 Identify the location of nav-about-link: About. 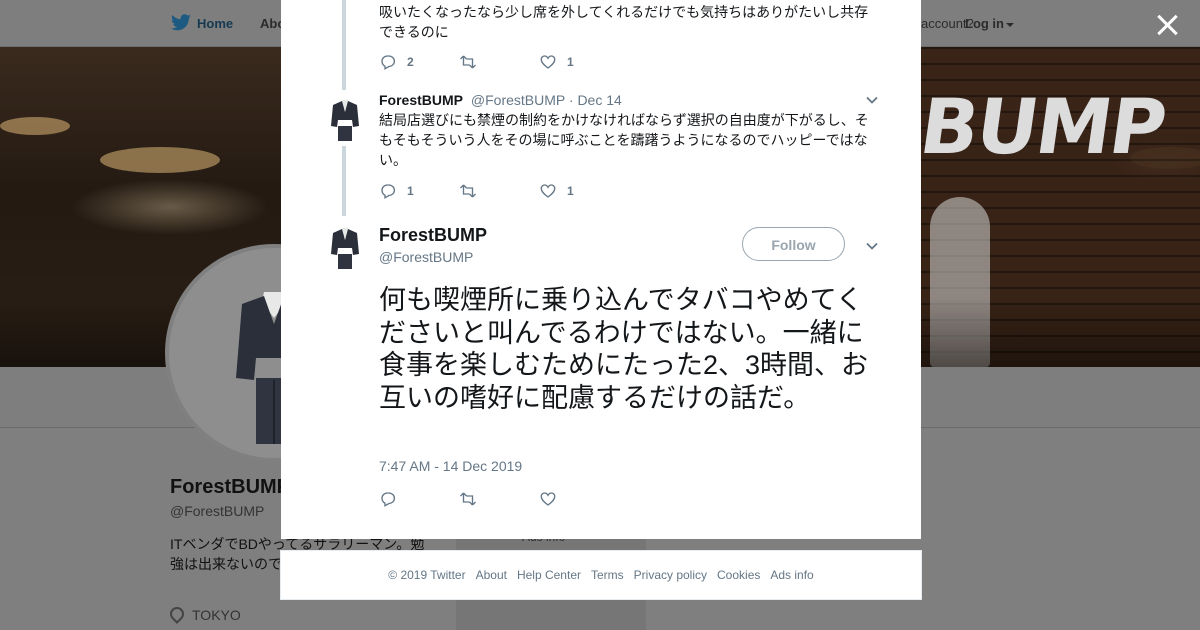
(271, 23).